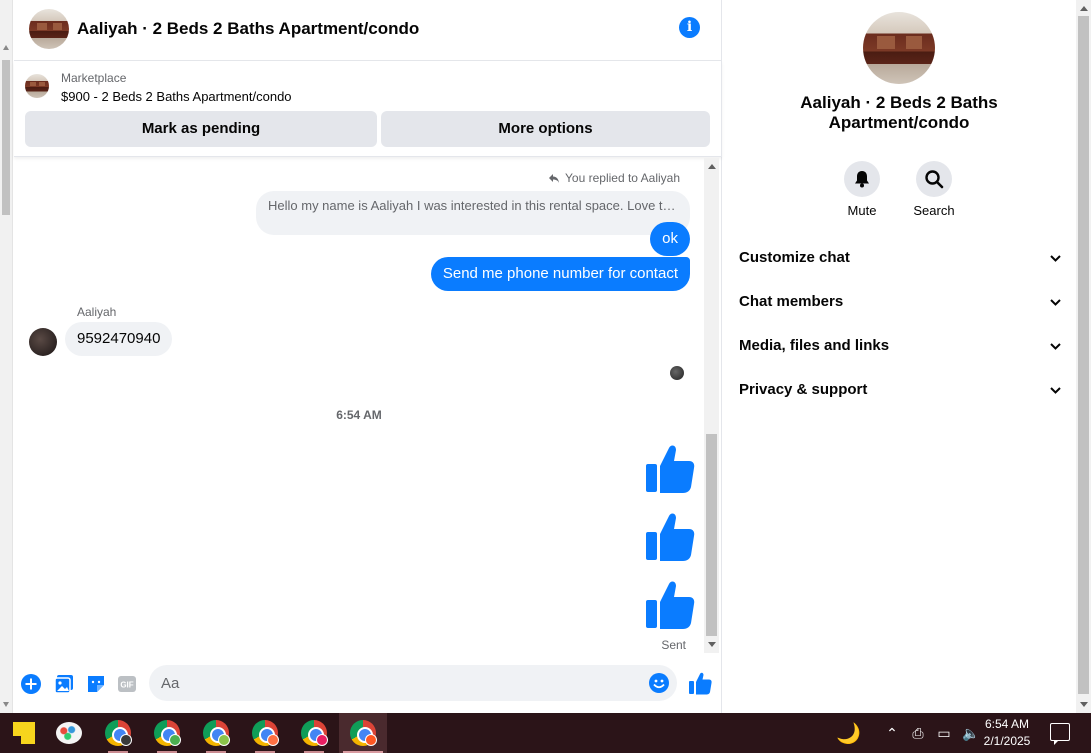  Describe the element at coordinates (918, 733) in the screenshot. I see `meet-now-icon: ⎙` at that location.